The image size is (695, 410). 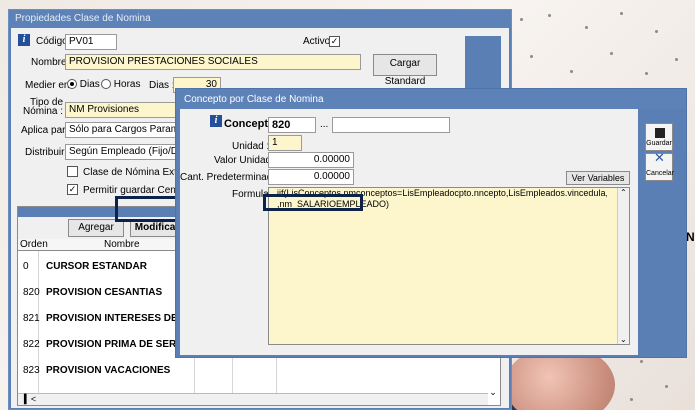 I want to click on codigo-field: PV01, so click(x=91, y=42).